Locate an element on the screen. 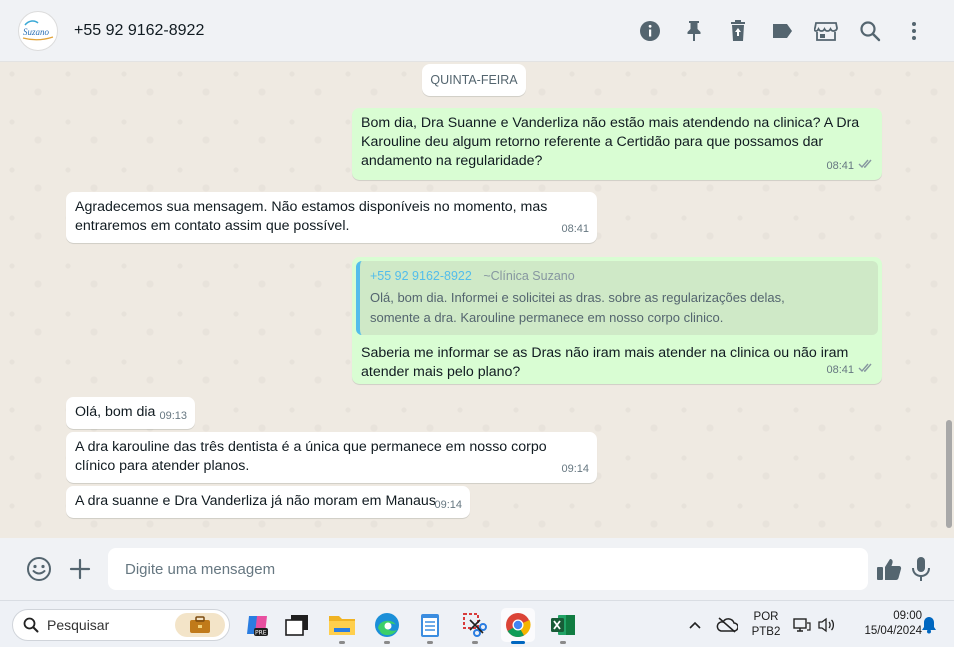 The image size is (954, 647). message-time: 09:13 is located at coordinates (173, 416).